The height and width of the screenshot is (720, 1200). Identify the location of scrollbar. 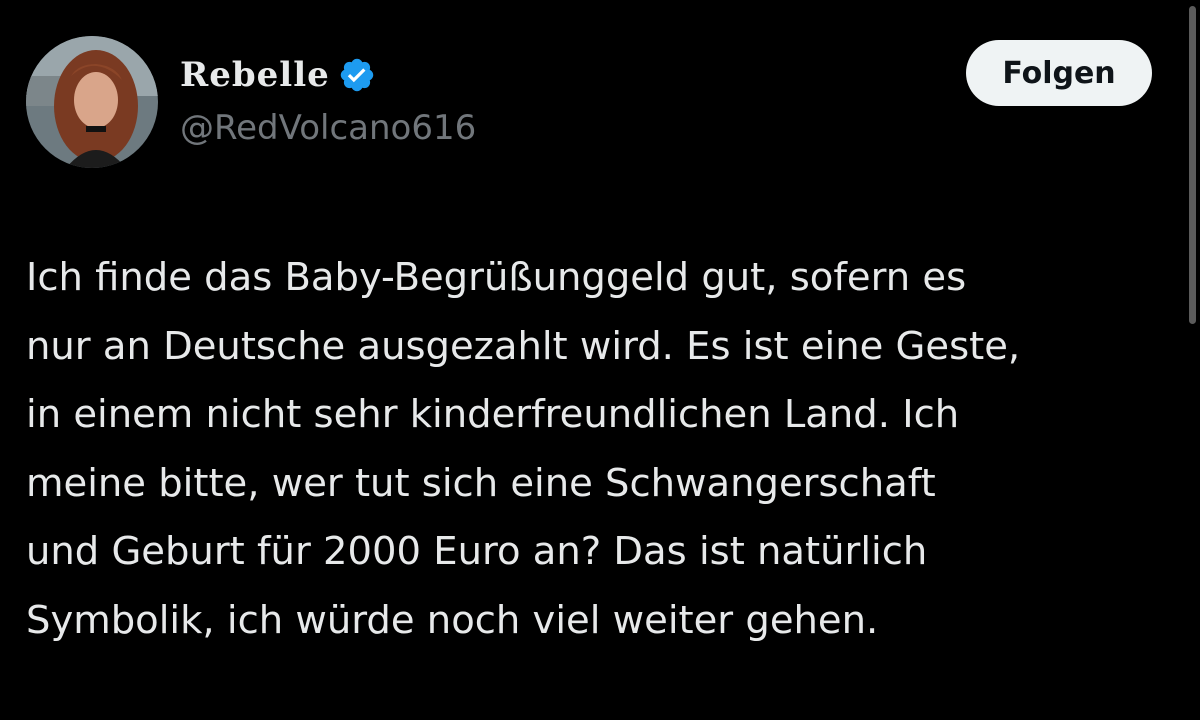
(1193, 360).